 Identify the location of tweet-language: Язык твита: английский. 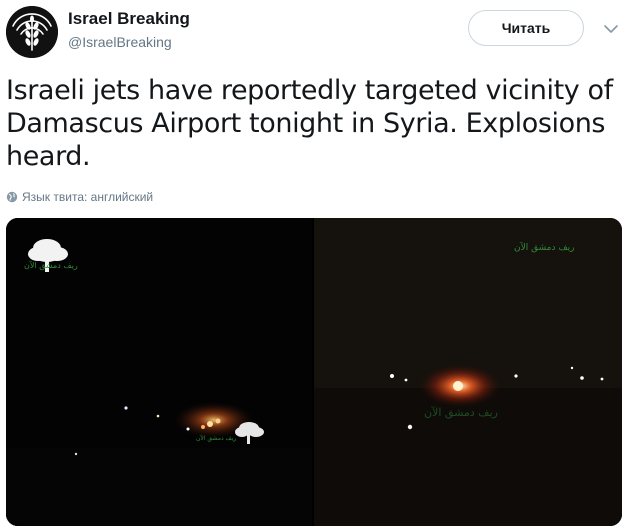
(79, 198).